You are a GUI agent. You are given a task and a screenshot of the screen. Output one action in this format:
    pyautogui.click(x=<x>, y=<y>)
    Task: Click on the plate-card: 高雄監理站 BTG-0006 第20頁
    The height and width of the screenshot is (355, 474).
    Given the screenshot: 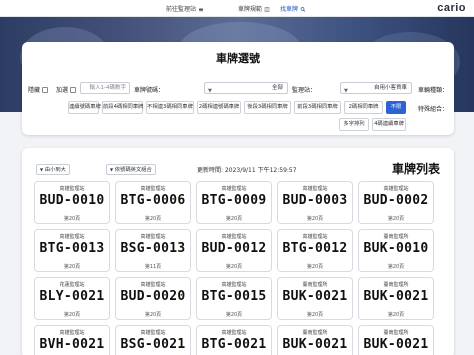 What is the action you would take?
    pyautogui.click(x=153, y=202)
    